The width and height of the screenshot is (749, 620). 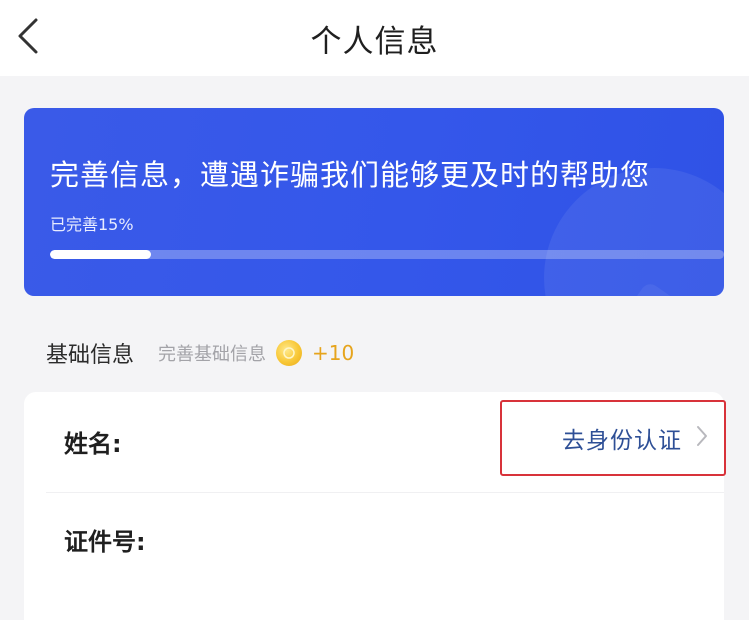 What do you see at coordinates (105, 539) in the screenshot?
I see `id-number-label: 证件号:` at bounding box center [105, 539].